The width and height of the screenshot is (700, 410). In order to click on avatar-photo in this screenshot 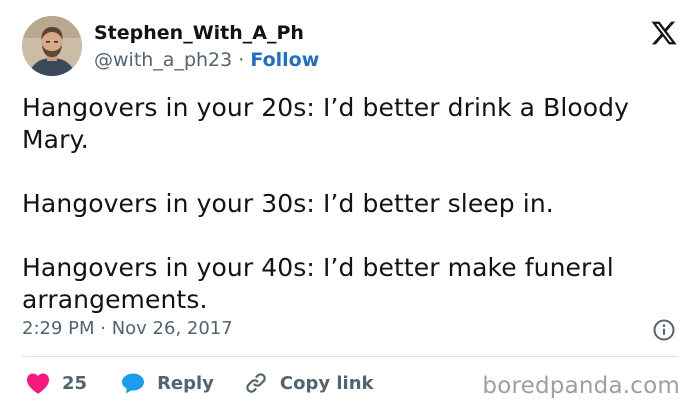, I will do `click(52, 46)`.